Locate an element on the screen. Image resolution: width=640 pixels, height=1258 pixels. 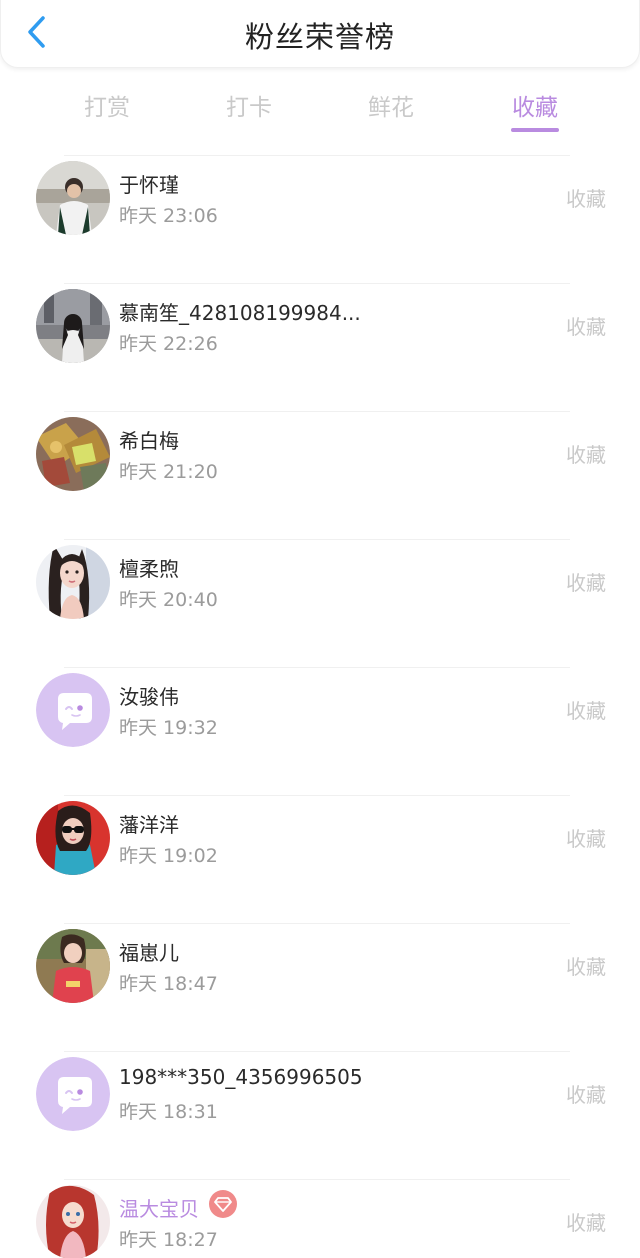
fan-name: 于怀瑾 is located at coordinates (149, 185).